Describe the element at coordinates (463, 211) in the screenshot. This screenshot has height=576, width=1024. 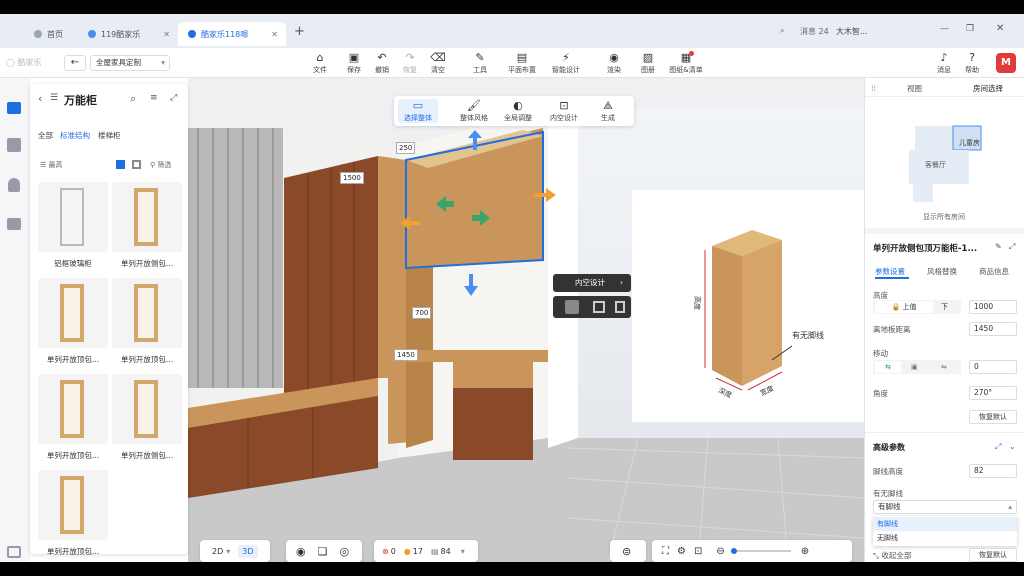
I see `rotate-handle` at that location.